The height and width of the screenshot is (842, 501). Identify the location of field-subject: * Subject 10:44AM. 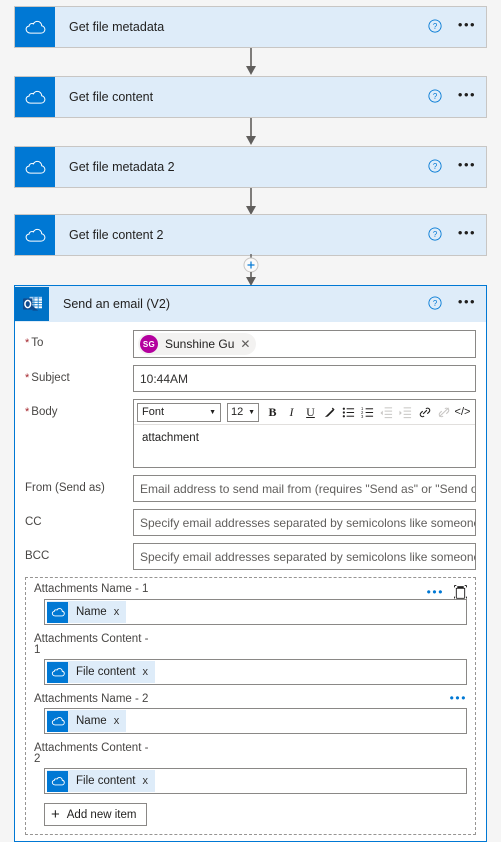
(250, 378).